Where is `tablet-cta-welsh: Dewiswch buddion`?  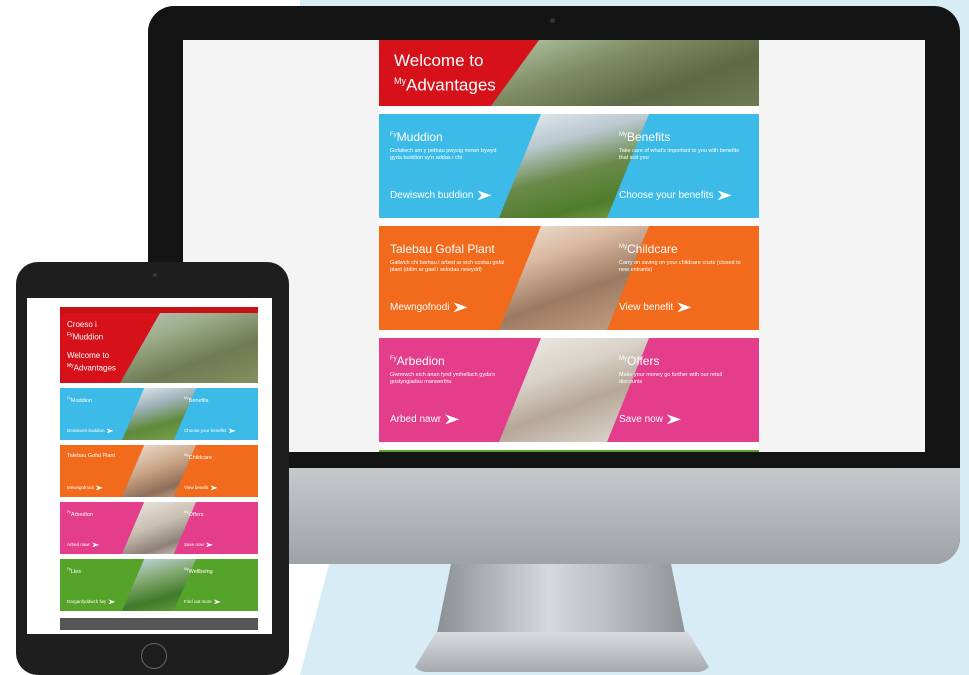
tablet-cta-welsh: Dewiswch buddion is located at coordinates (90, 431).